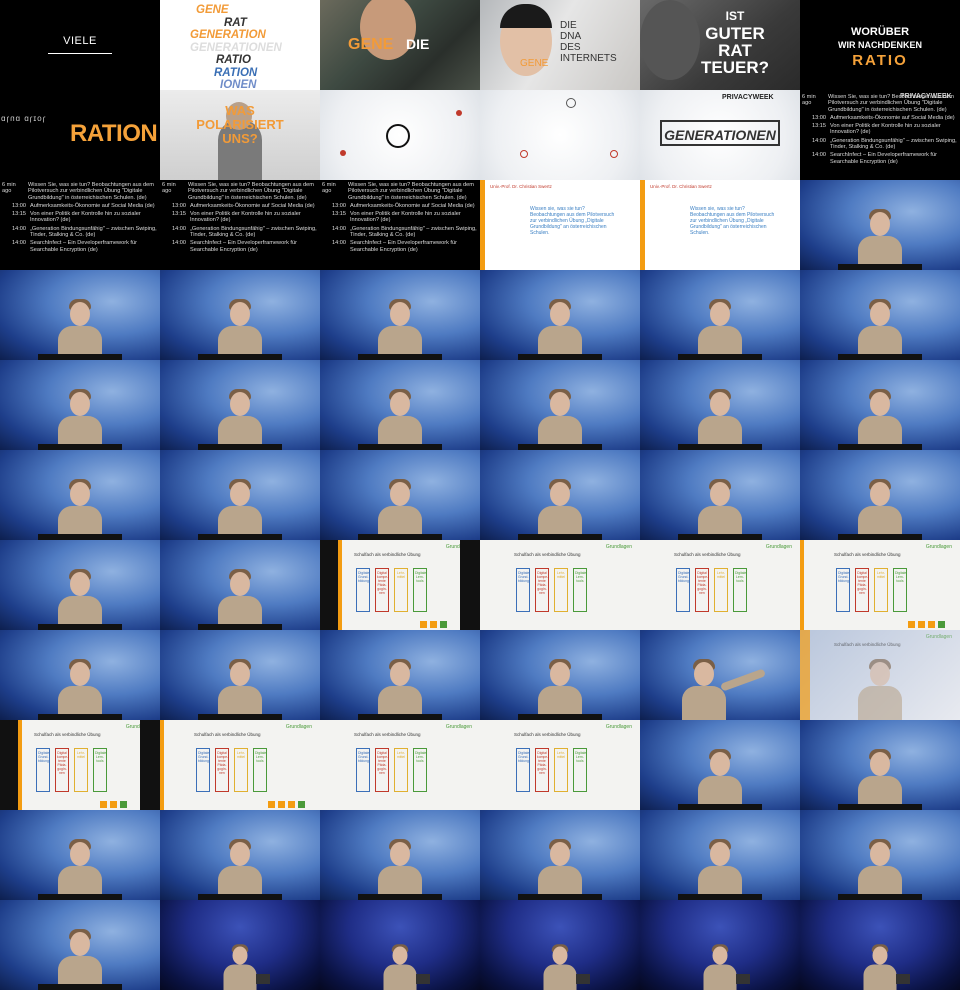 This screenshot has height=990, width=960. I want to click on podium, so click(80, 987).